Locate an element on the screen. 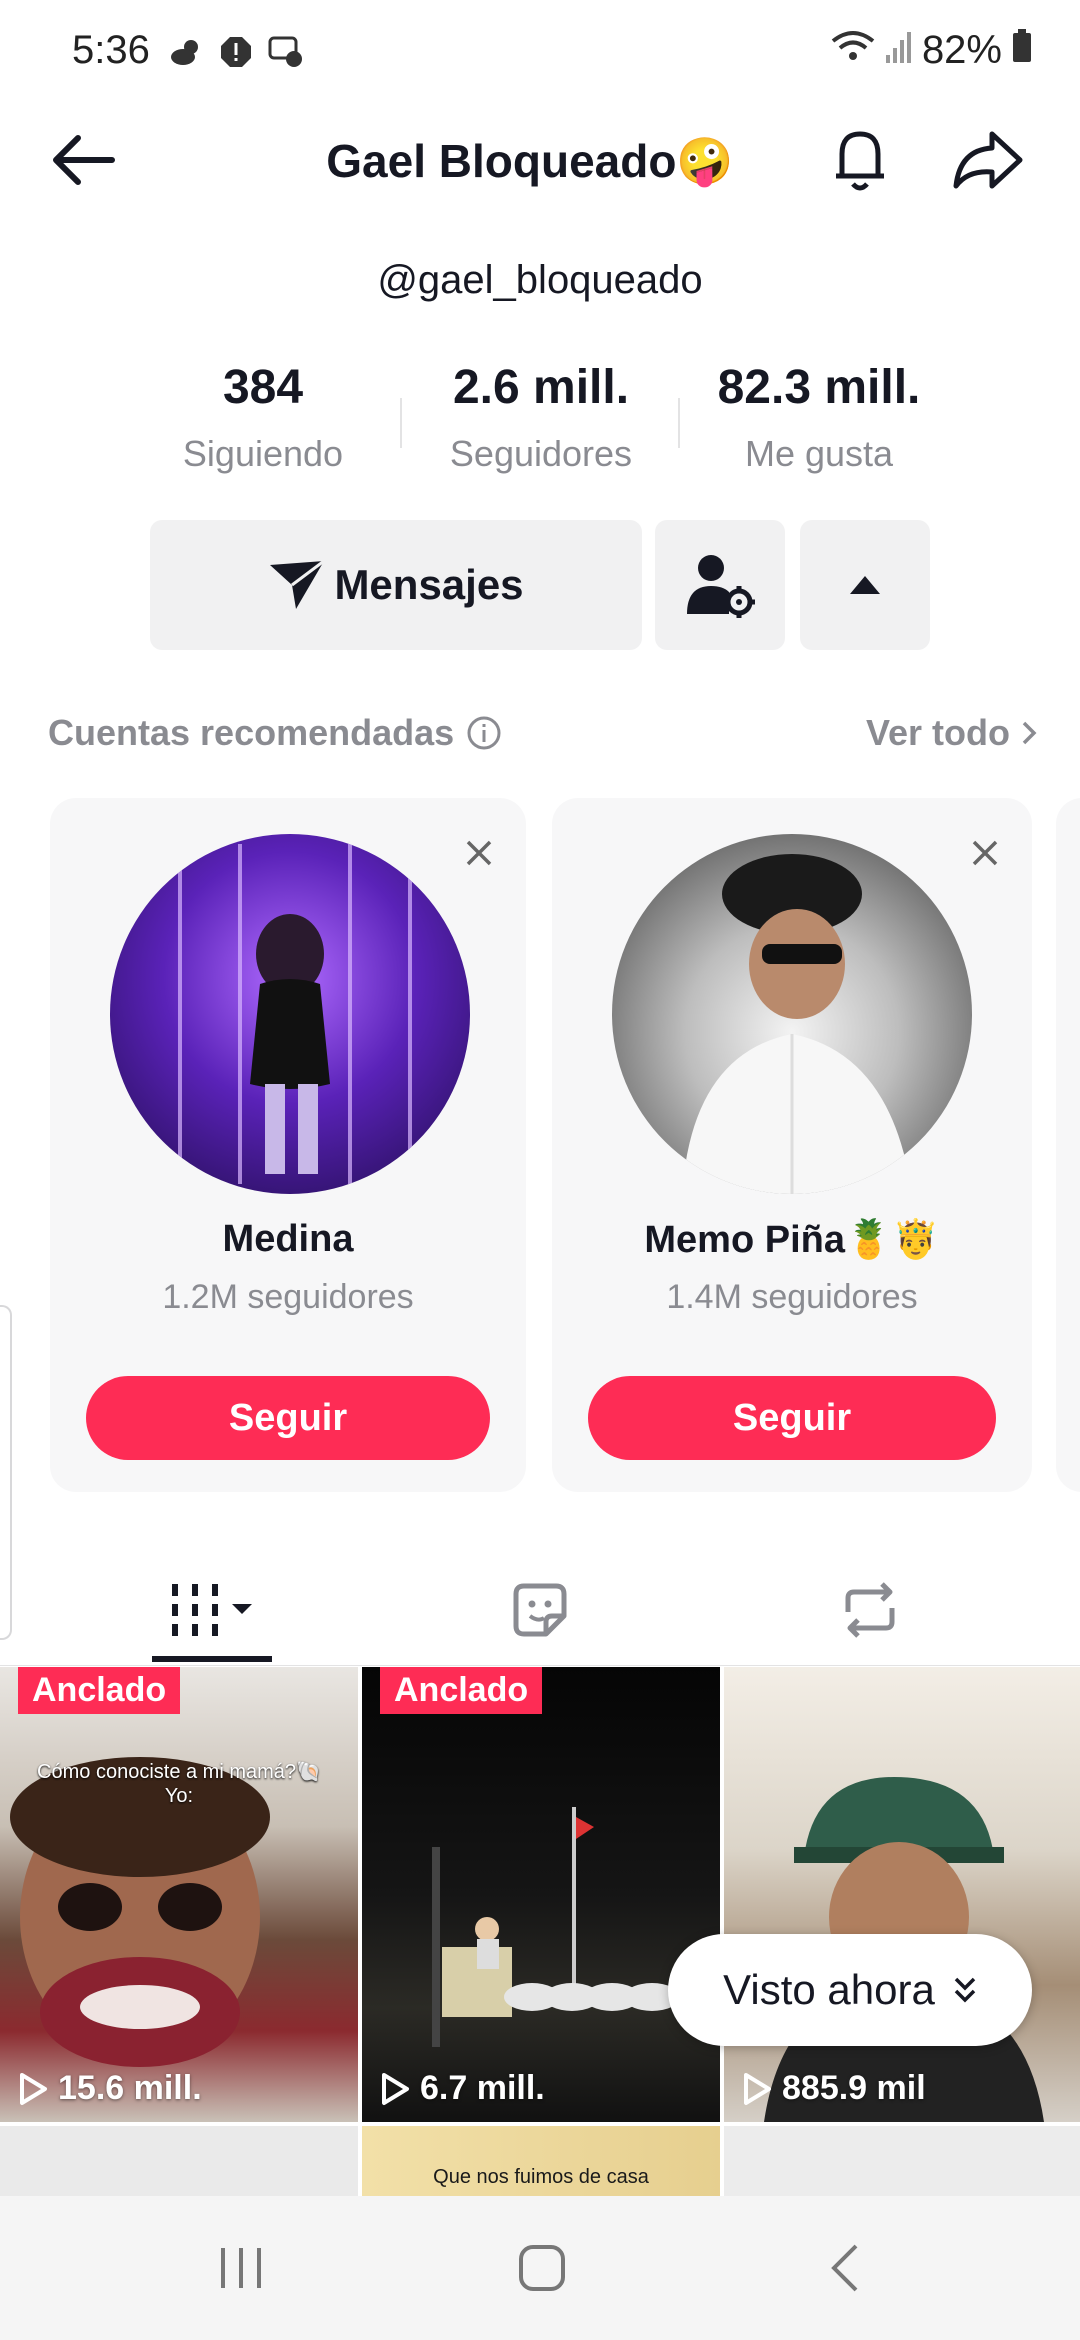 The image size is (1080, 2340). page-title: Gael Bloqueado🤪 is located at coordinates (530, 161).